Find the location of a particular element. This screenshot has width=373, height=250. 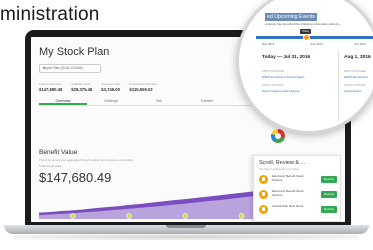

benefit-total-label: Total benefit value is located at coordinates (50, 166).